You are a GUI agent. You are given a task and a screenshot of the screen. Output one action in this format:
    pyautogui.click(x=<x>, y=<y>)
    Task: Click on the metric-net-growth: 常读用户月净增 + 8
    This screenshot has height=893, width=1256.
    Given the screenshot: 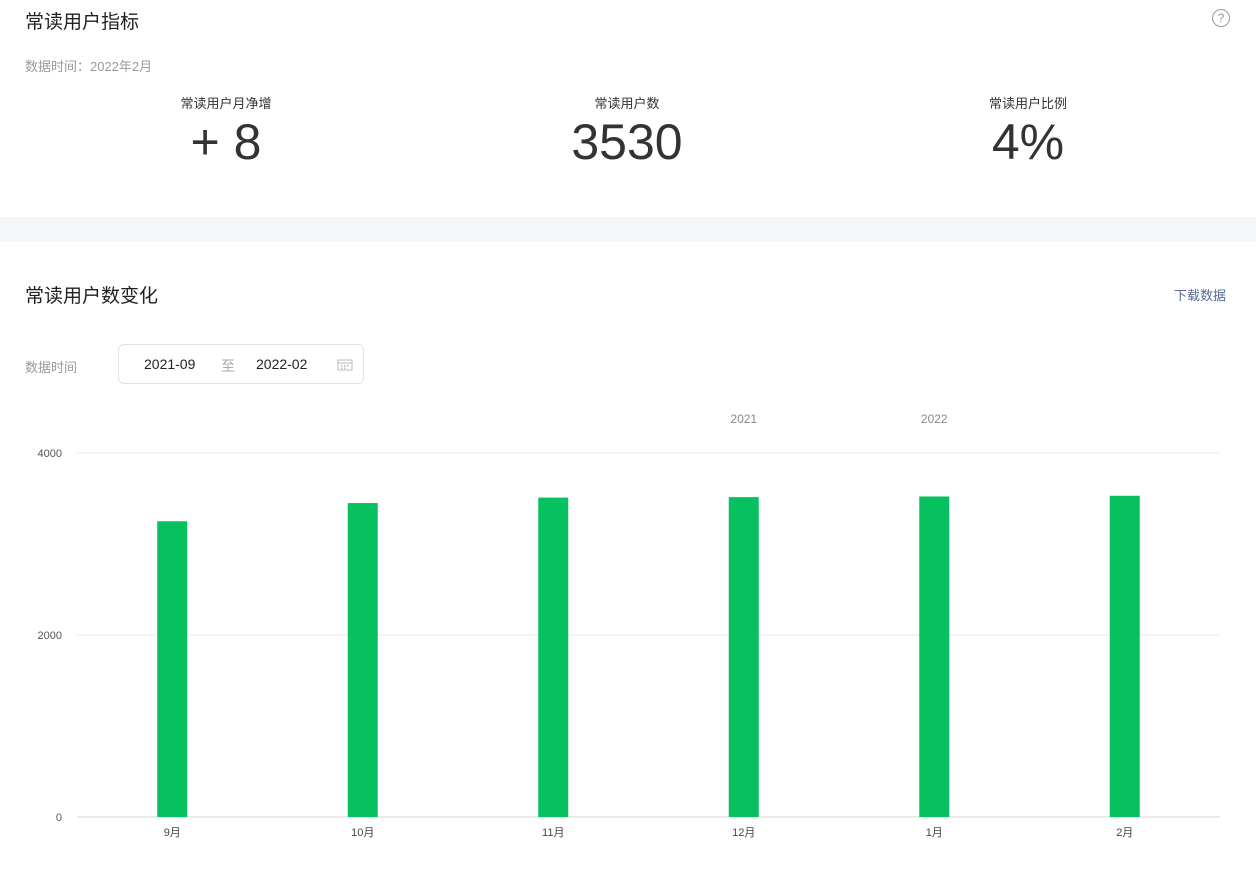 What is the action you would take?
    pyautogui.click(x=226, y=131)
    